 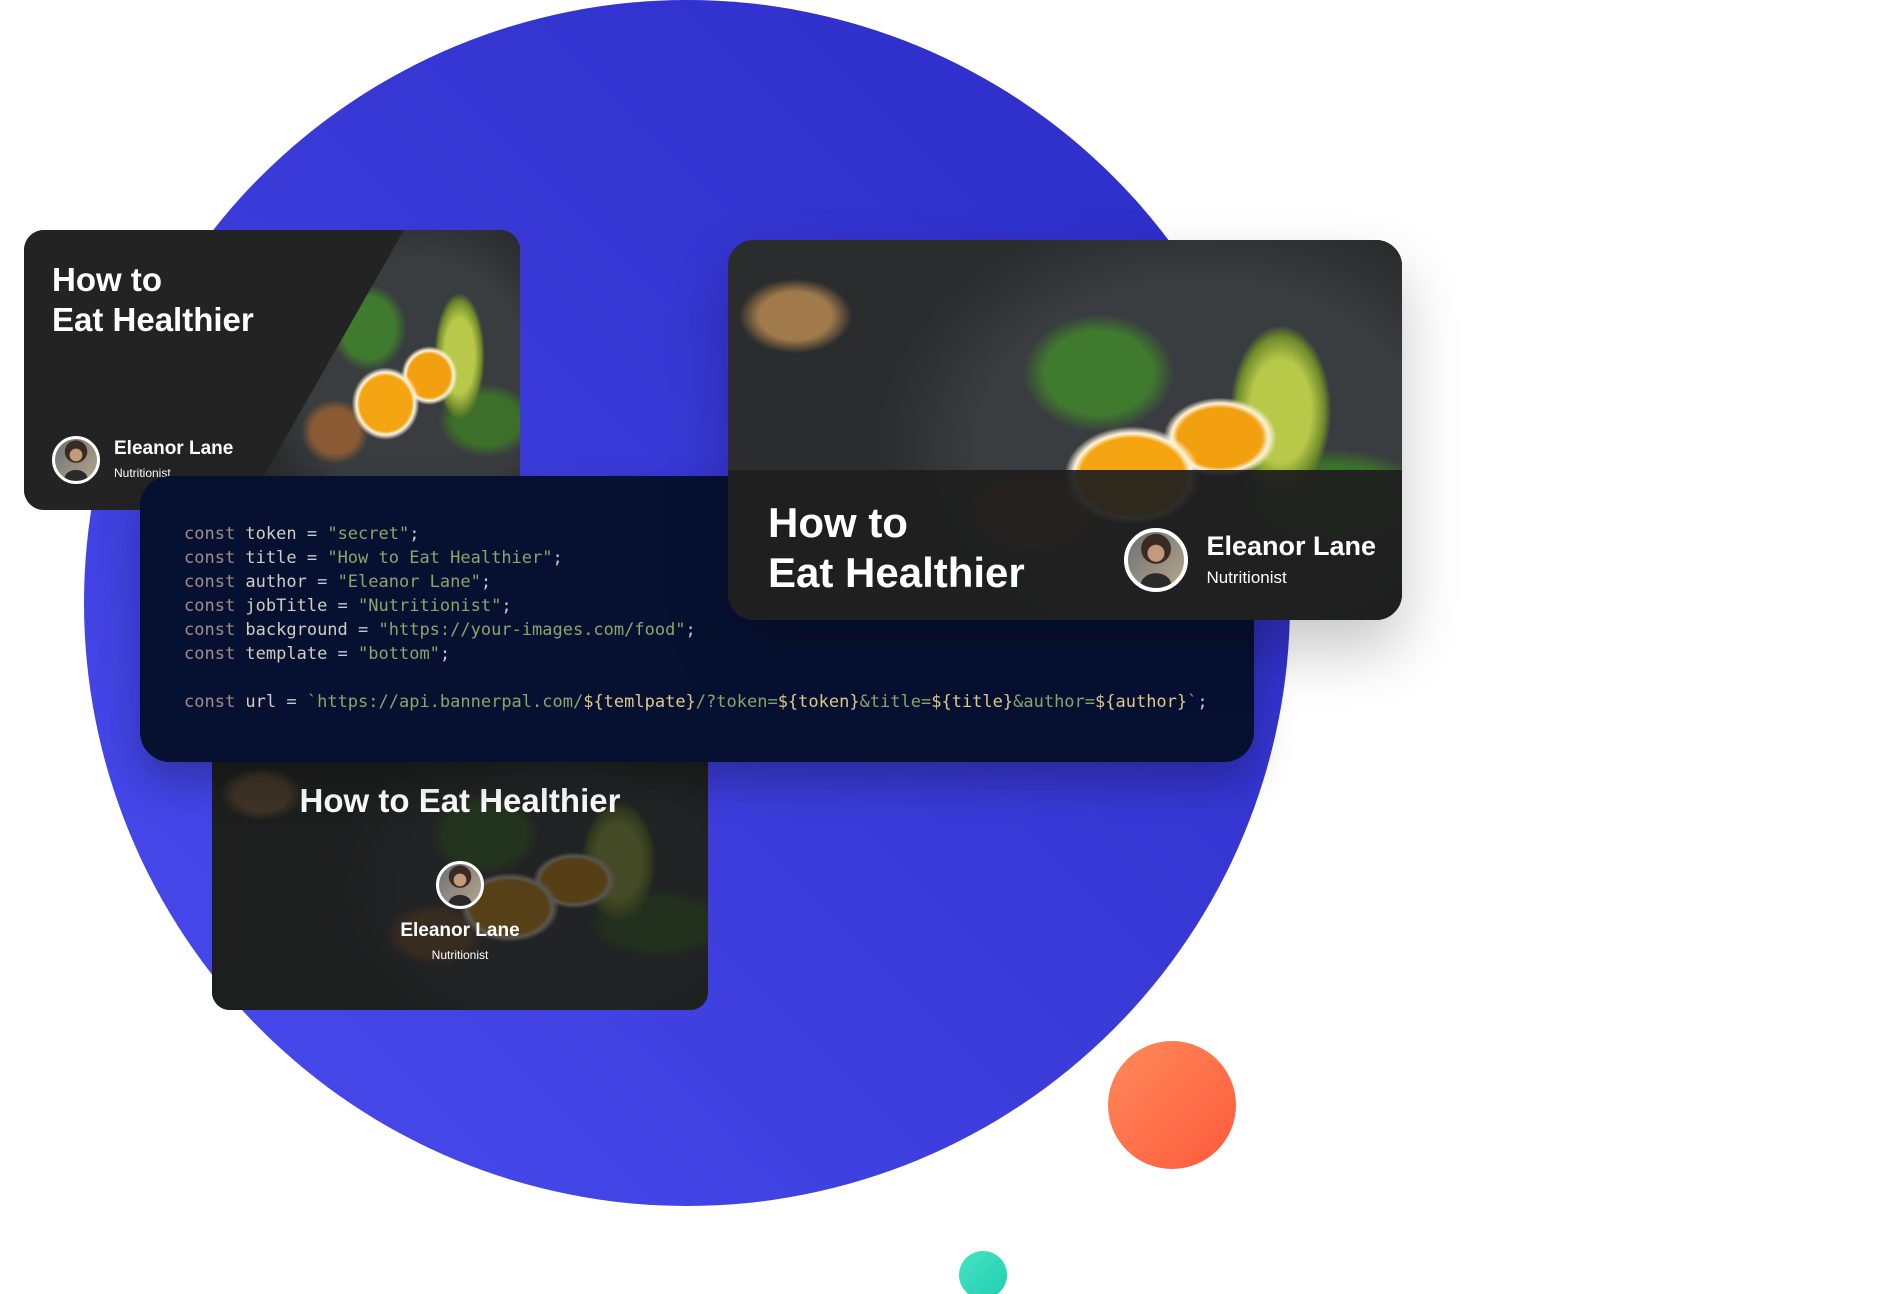 I want to click on code-token: url, so click(x=261, y=702).